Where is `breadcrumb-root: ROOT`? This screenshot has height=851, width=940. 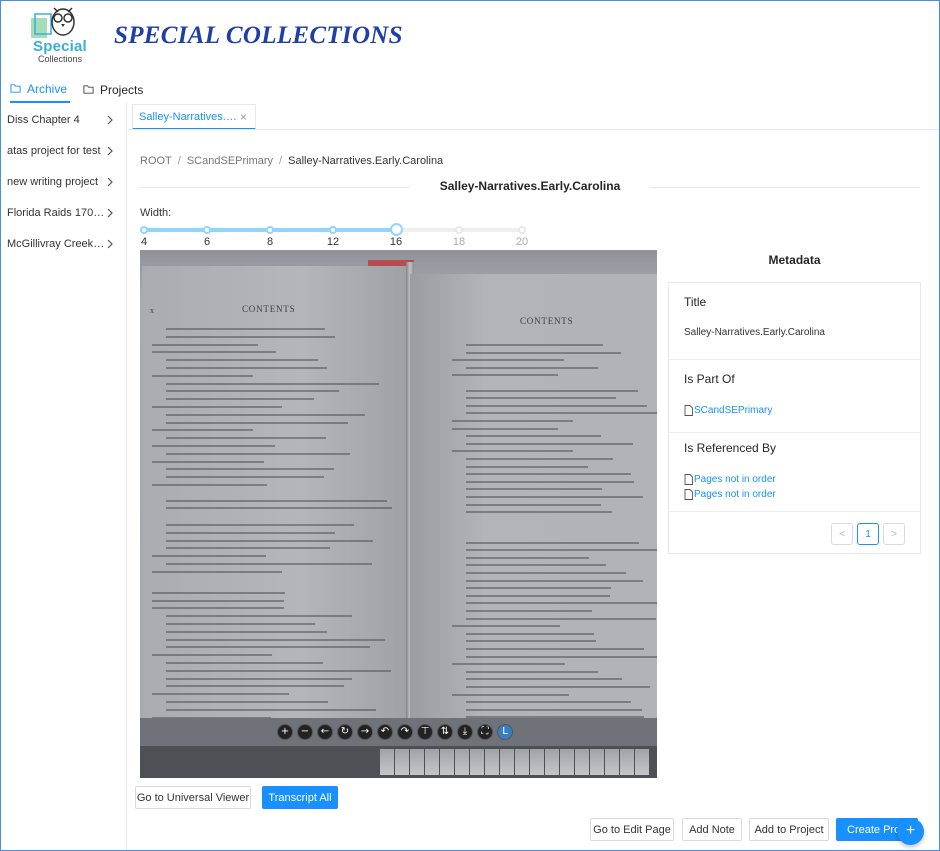
breadcrumb-root: ROOT is located at coordinates (156, 161).